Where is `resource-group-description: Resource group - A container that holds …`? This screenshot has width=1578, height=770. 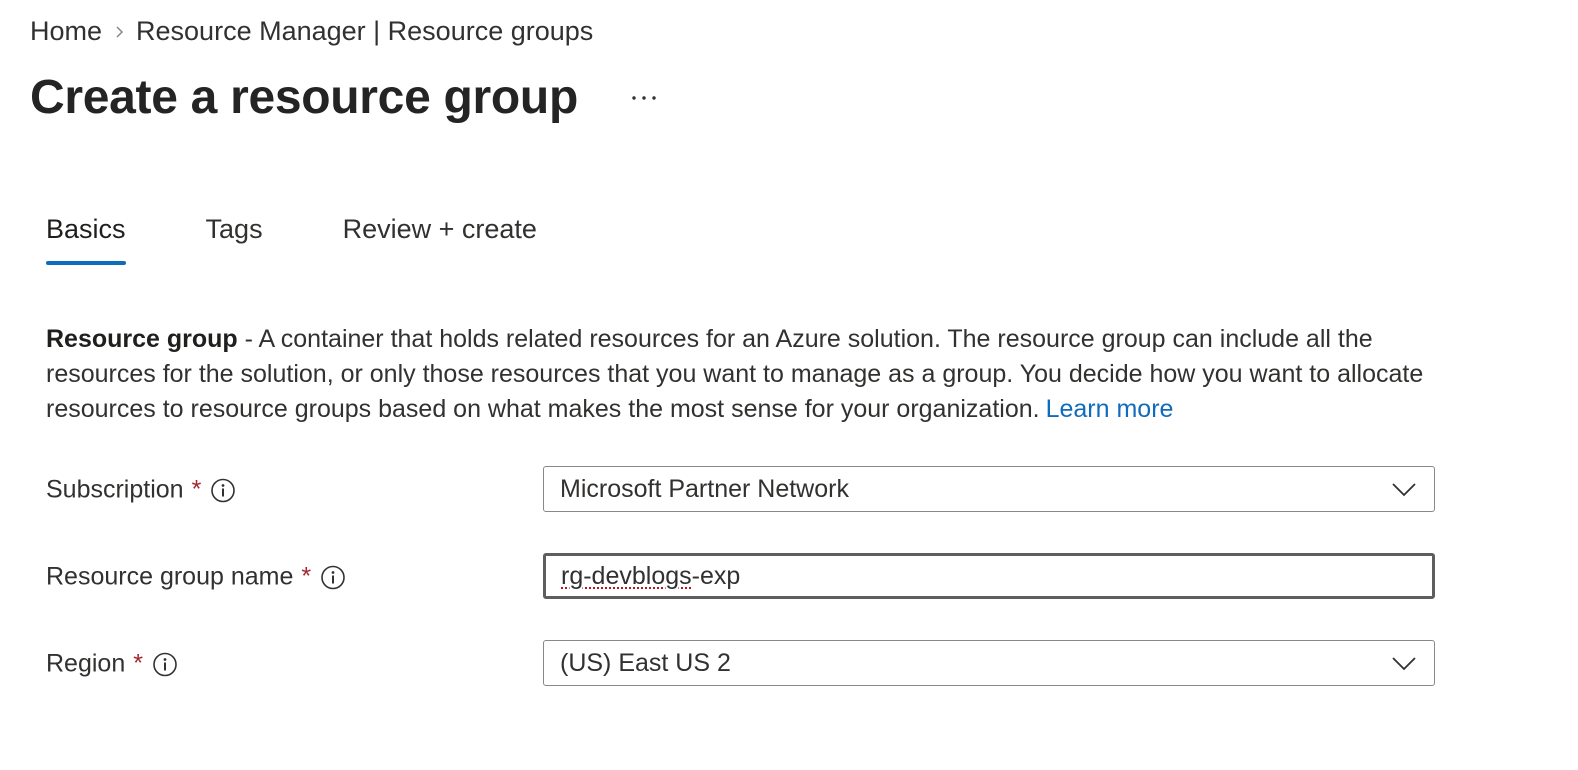 resource-group-description: Resource group - A container that holds … is located at coordinates (746, 374).